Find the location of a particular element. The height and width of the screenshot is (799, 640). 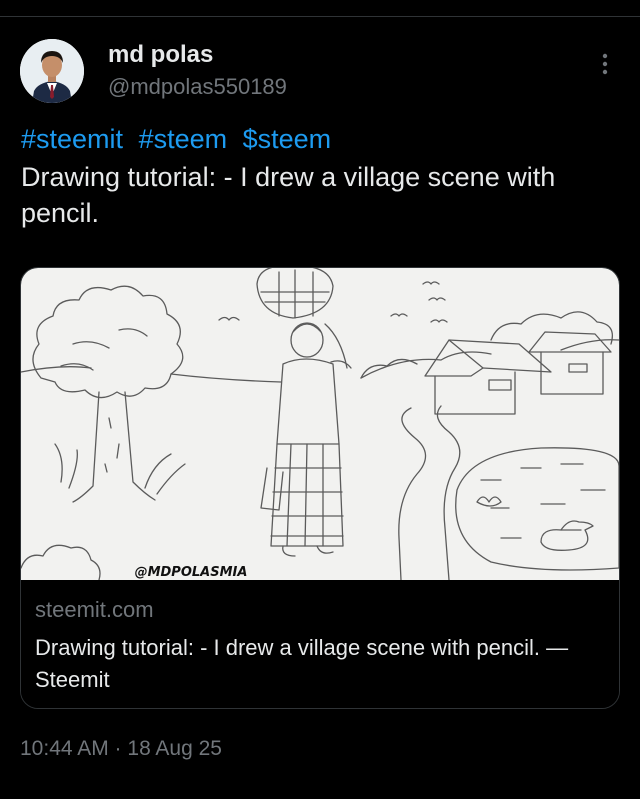

image-watermark: @MDPOLASMIA is located at coordinates (191, 572).